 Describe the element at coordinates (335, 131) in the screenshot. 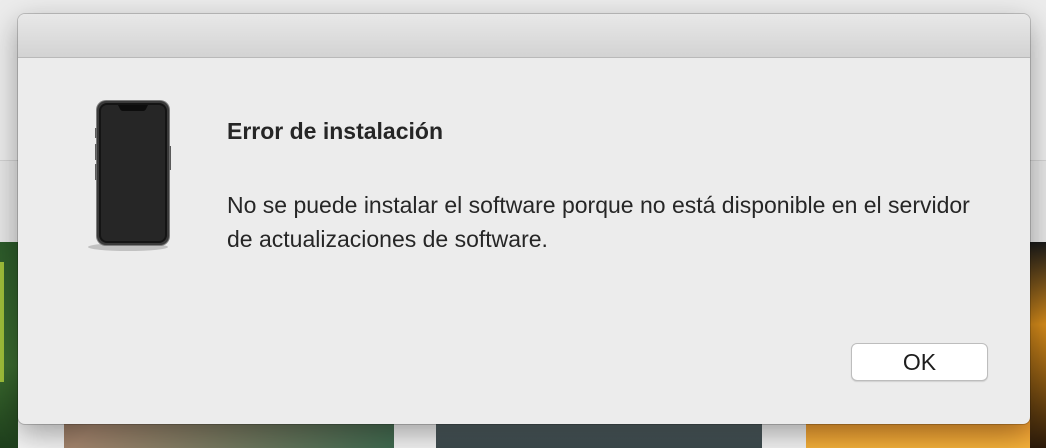

I see `dialog-title: Error de instalación` at that location.